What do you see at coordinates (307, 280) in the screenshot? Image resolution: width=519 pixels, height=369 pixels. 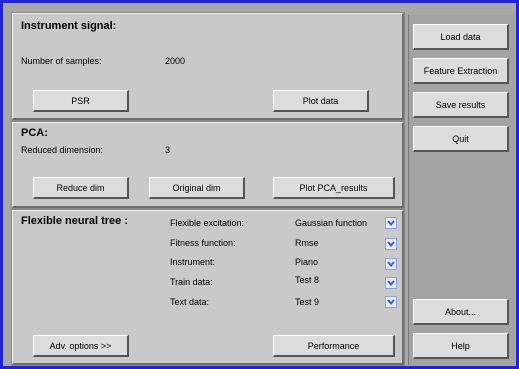 I see `param-value: Test 8` at bounding box center [307, 280].